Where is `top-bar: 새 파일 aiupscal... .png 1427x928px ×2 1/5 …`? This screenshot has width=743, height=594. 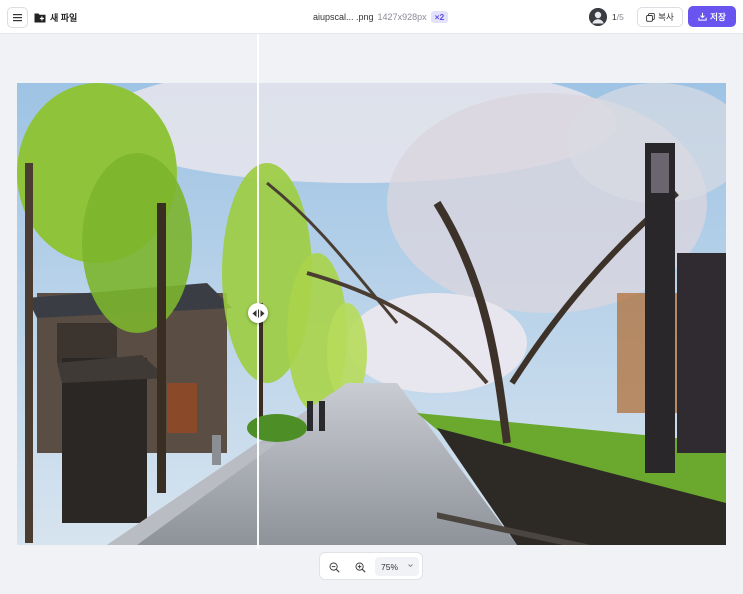
top-bar: 새 파일 aiupscal... .png 1427x928px ×2 1/5 … is located at coordinates (371, 17).